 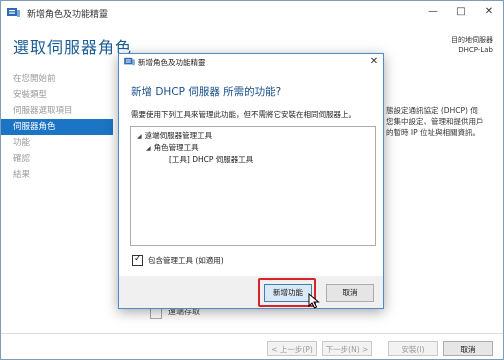 What do you see at coordinates (252, 333) in the screenshot?
I see `footer-divider` at bounding box center [252, 333].